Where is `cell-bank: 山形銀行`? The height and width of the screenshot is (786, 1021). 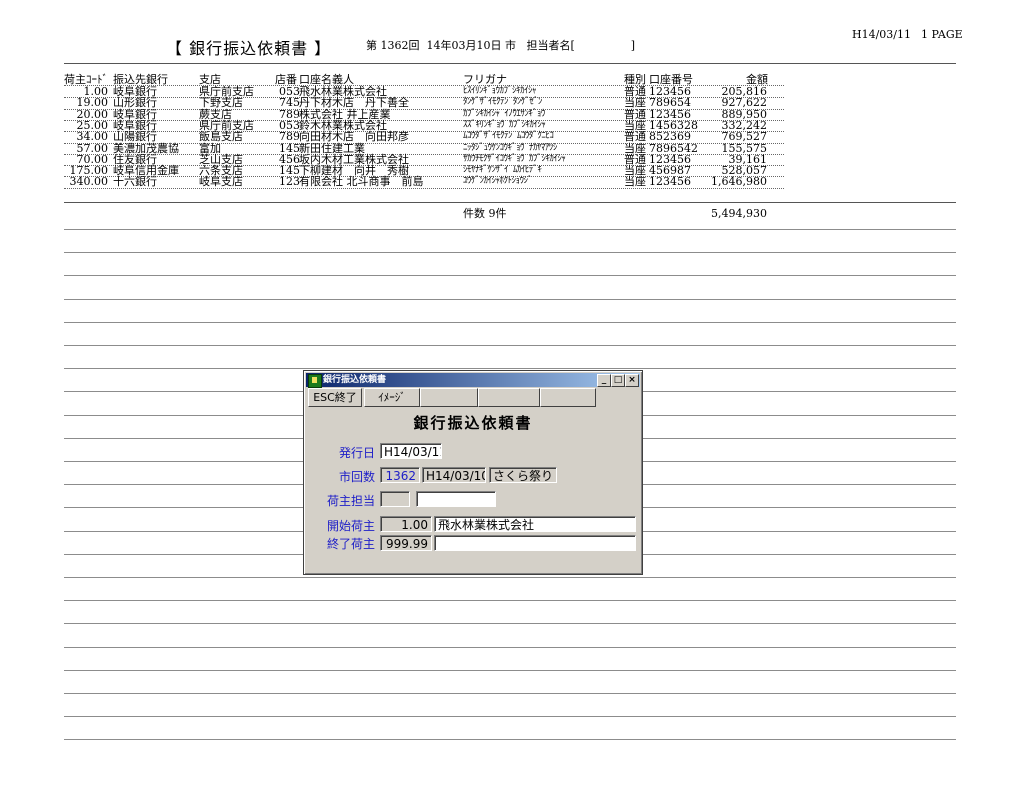
cell-bank: 山形銀行 is located at coordinates (135, 103).